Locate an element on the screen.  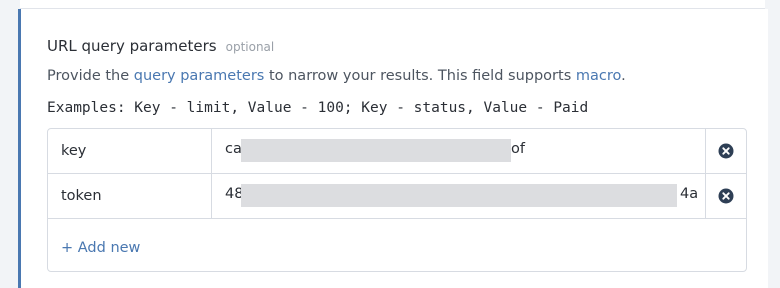
description-suffix: . is located at coordinates (623, 76).